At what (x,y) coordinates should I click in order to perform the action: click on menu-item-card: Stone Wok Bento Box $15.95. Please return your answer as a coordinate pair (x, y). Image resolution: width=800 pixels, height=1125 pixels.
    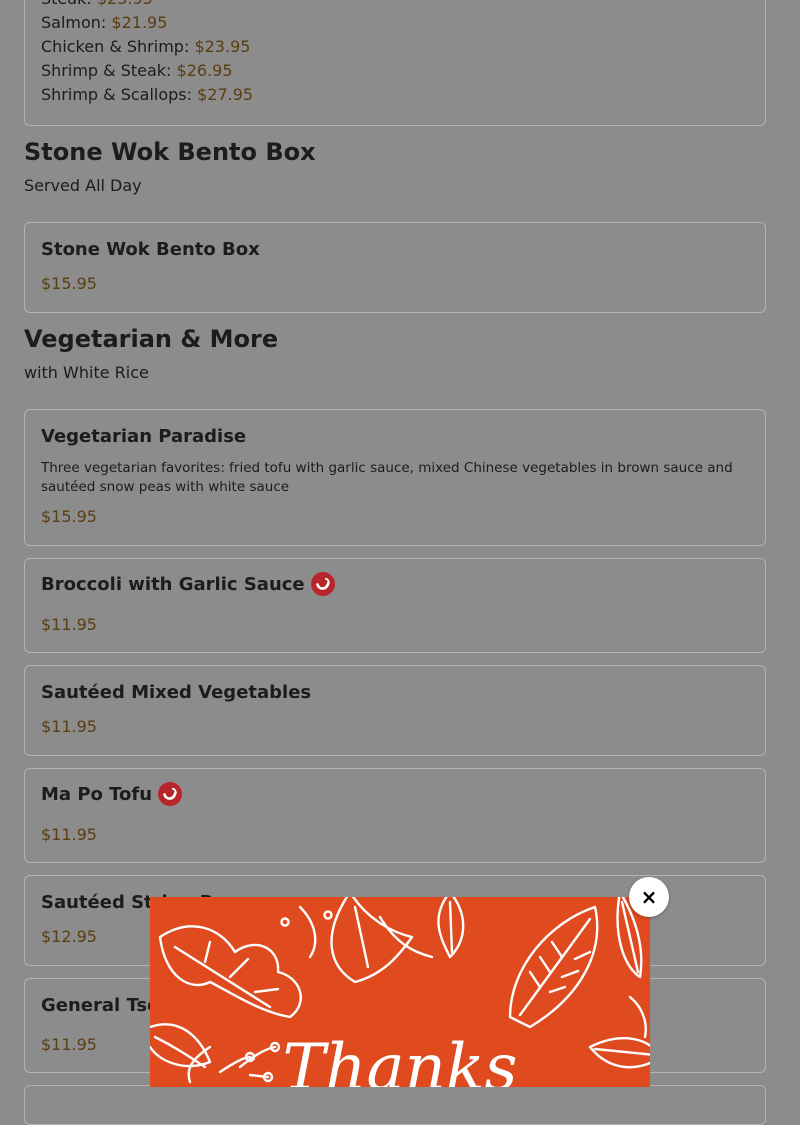
    Looking at the image, I should click on (395, 267).